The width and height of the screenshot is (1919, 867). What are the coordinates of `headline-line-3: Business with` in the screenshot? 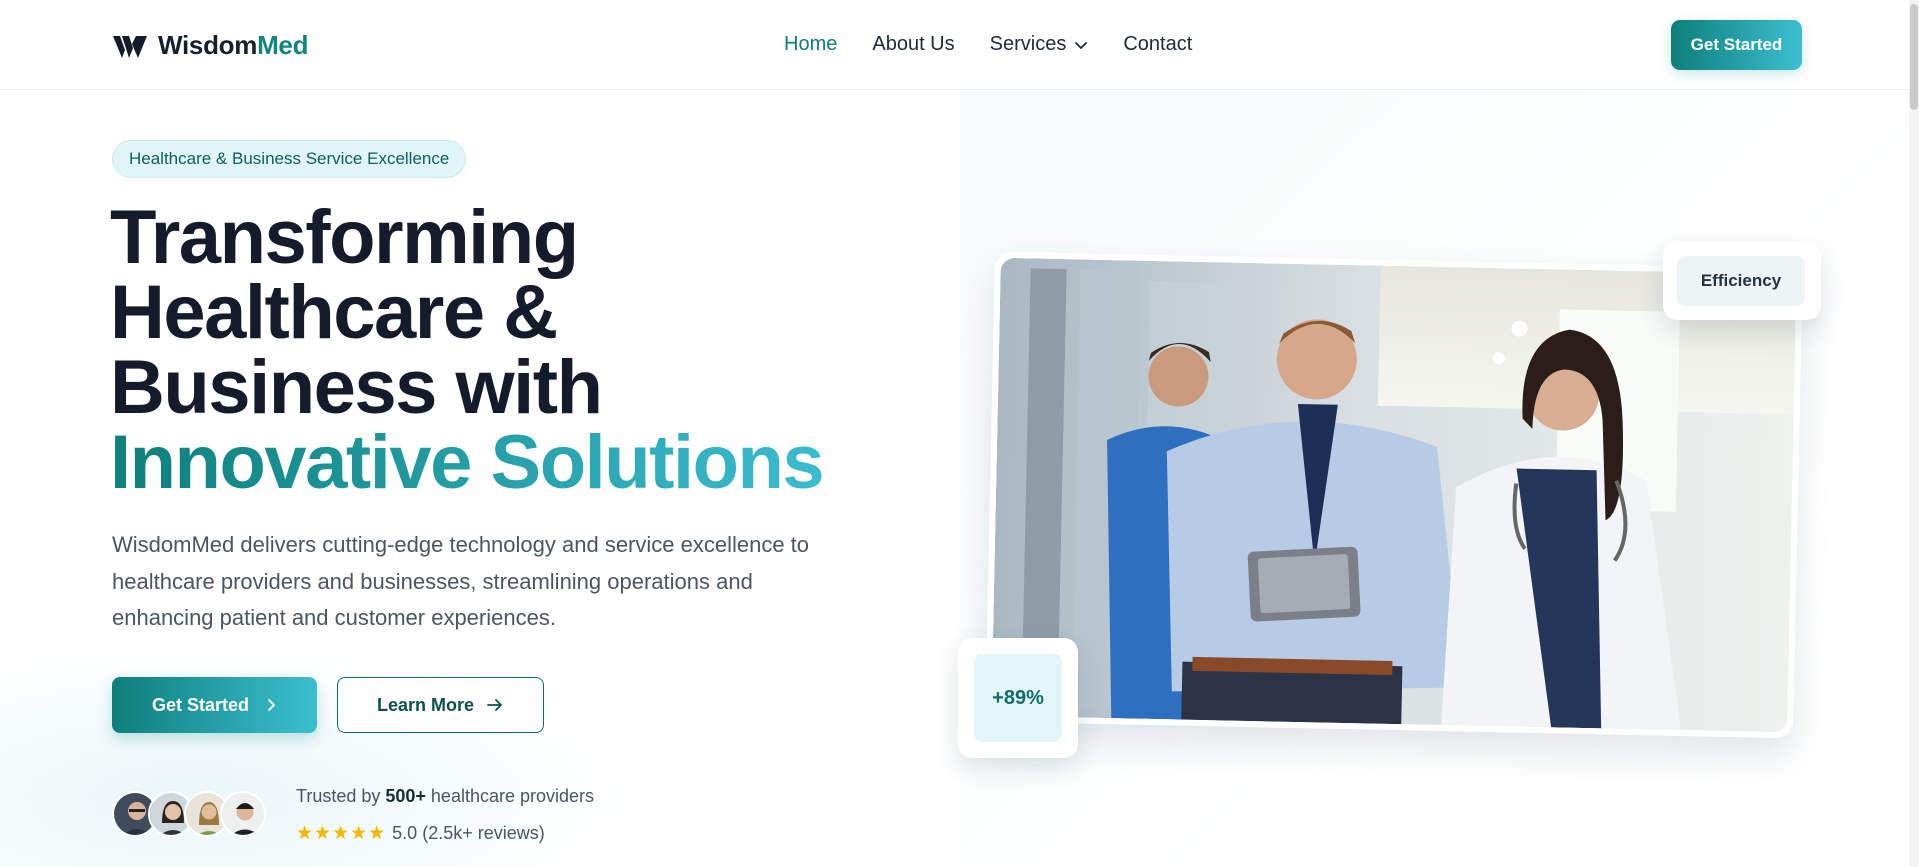 It's located at (356, 387).